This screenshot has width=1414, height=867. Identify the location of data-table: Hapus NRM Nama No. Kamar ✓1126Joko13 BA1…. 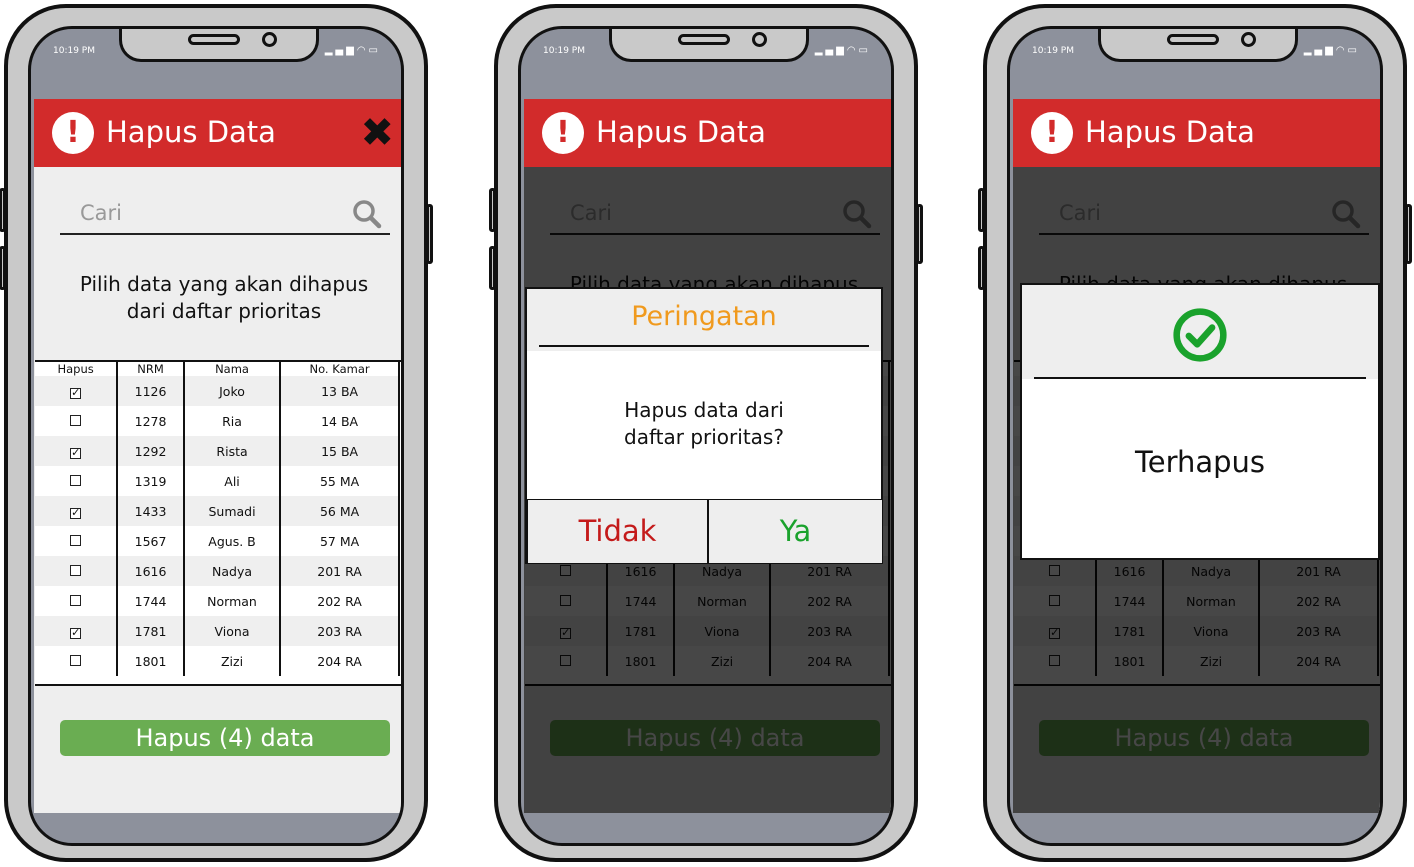
(219, 523).